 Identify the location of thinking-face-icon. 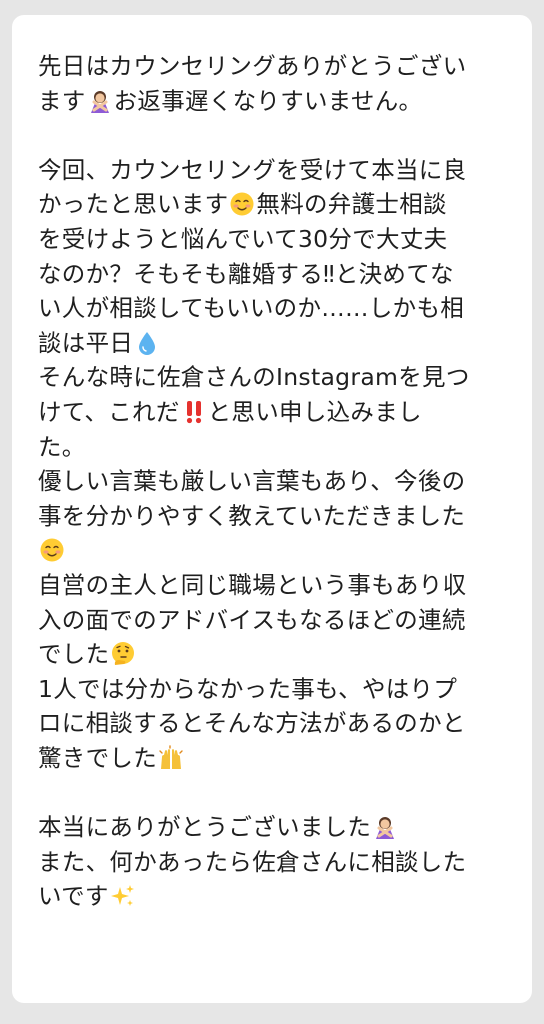
(123, 654).